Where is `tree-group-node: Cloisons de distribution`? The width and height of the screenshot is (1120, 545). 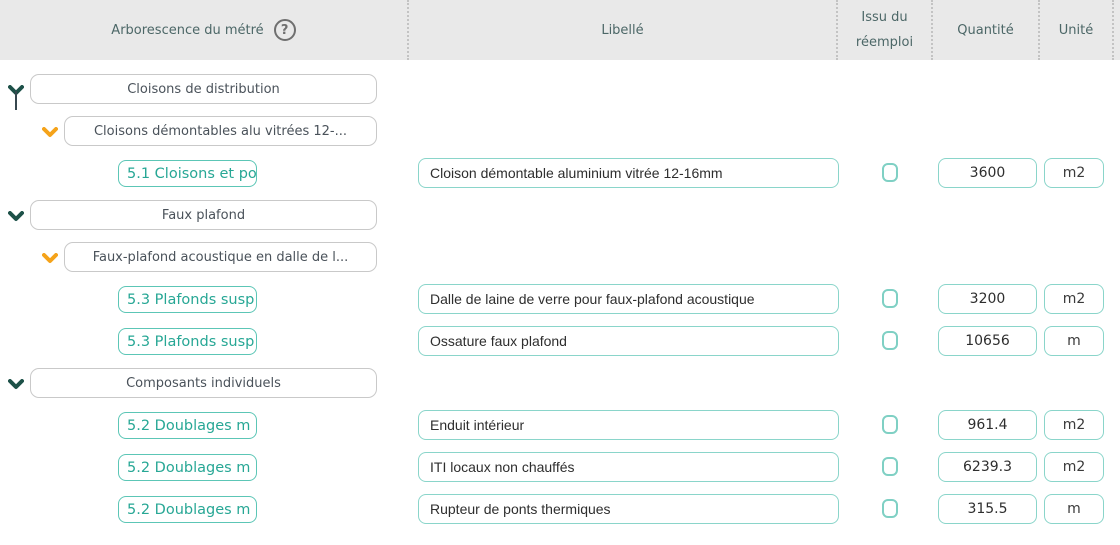
tree-group-node: Cloisons de distribution is located at coordinates (203, 89).